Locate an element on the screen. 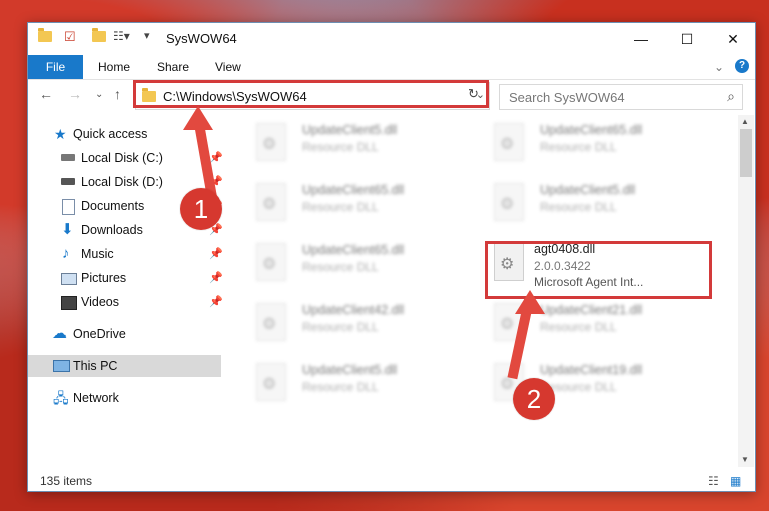 The width and height of the screenshot is (769, 511). picture-icon is located at coordinates (69, 279).